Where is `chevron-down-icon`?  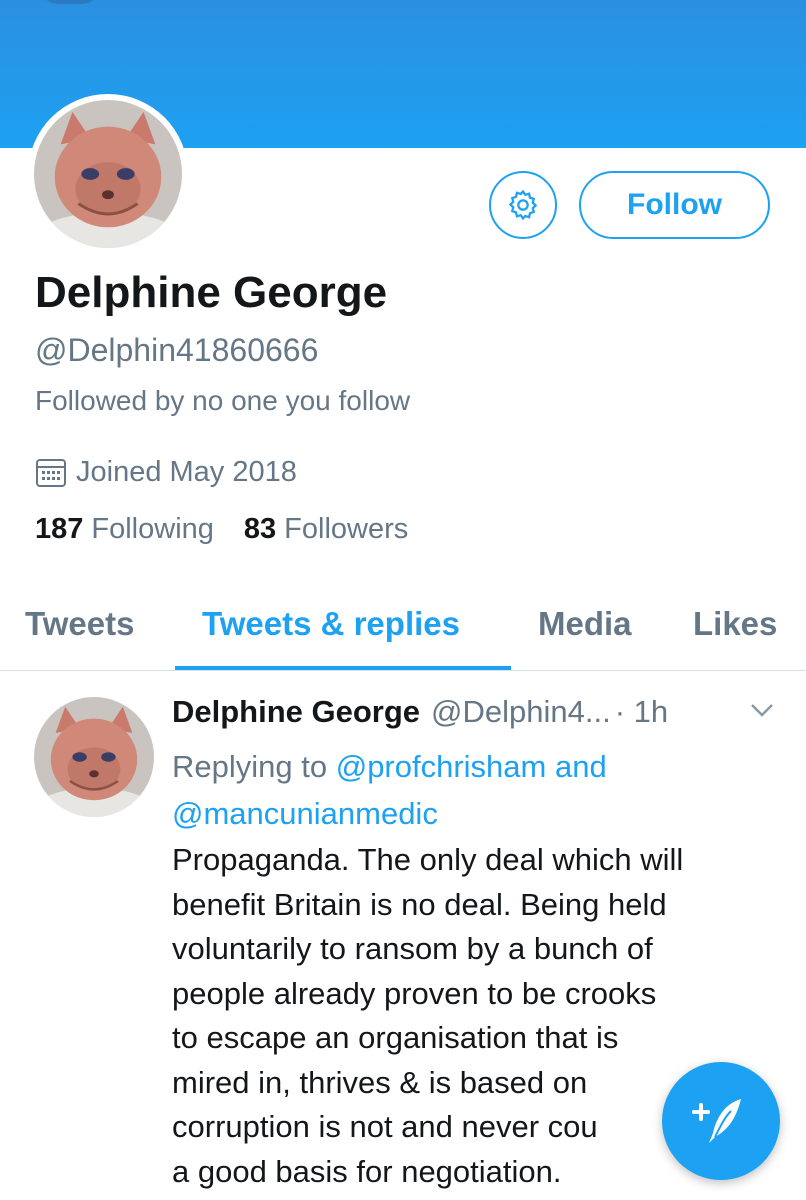 chevron-down-icon is located at coordinates (762, 710).